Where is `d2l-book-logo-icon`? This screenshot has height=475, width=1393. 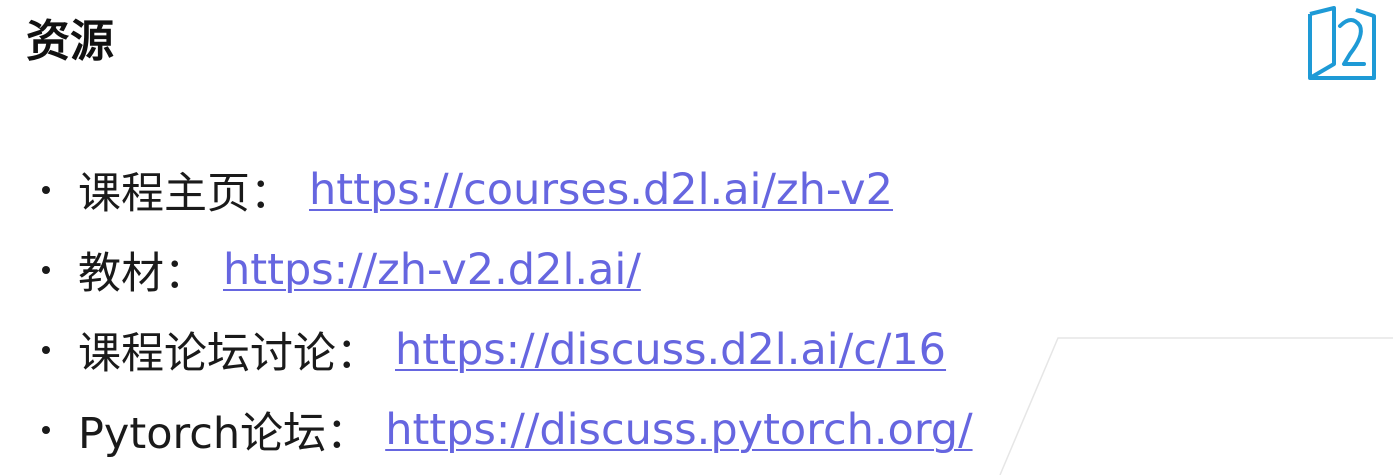 d2l-book-logo-icon is located at coordinates (1342, 43).